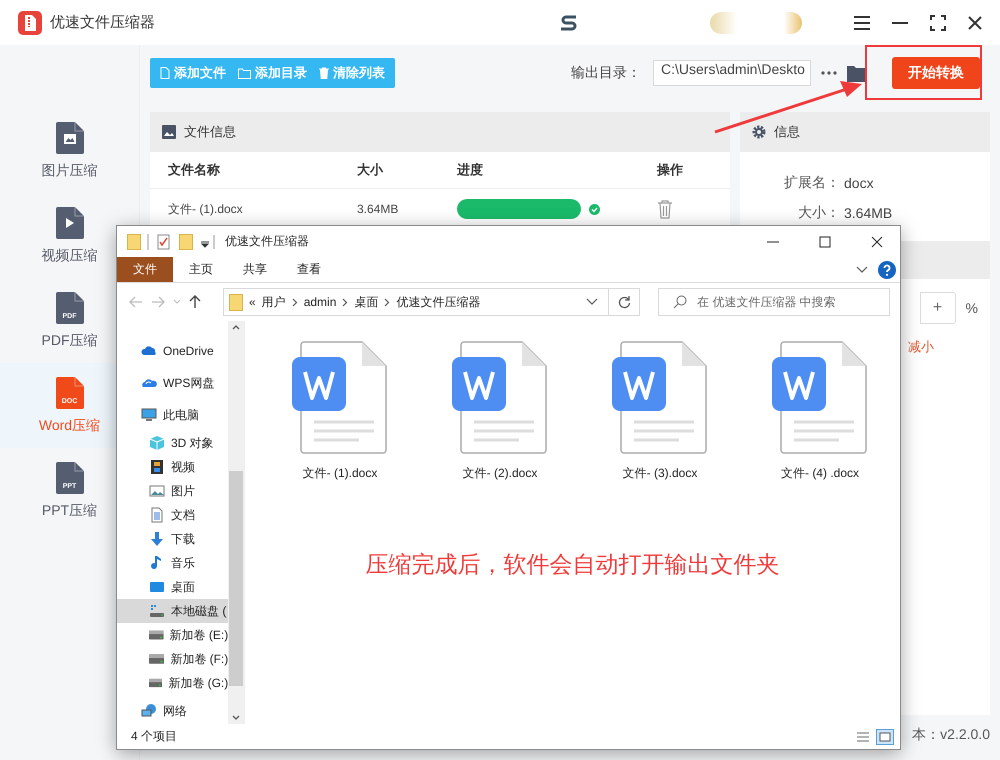 The height and width of the screenshot is (760, 1000). What do you see at coordinates (660, 473) in the screenshot?
I see `file-name: 文件- (3).docx` at bounding box center [660, 473].